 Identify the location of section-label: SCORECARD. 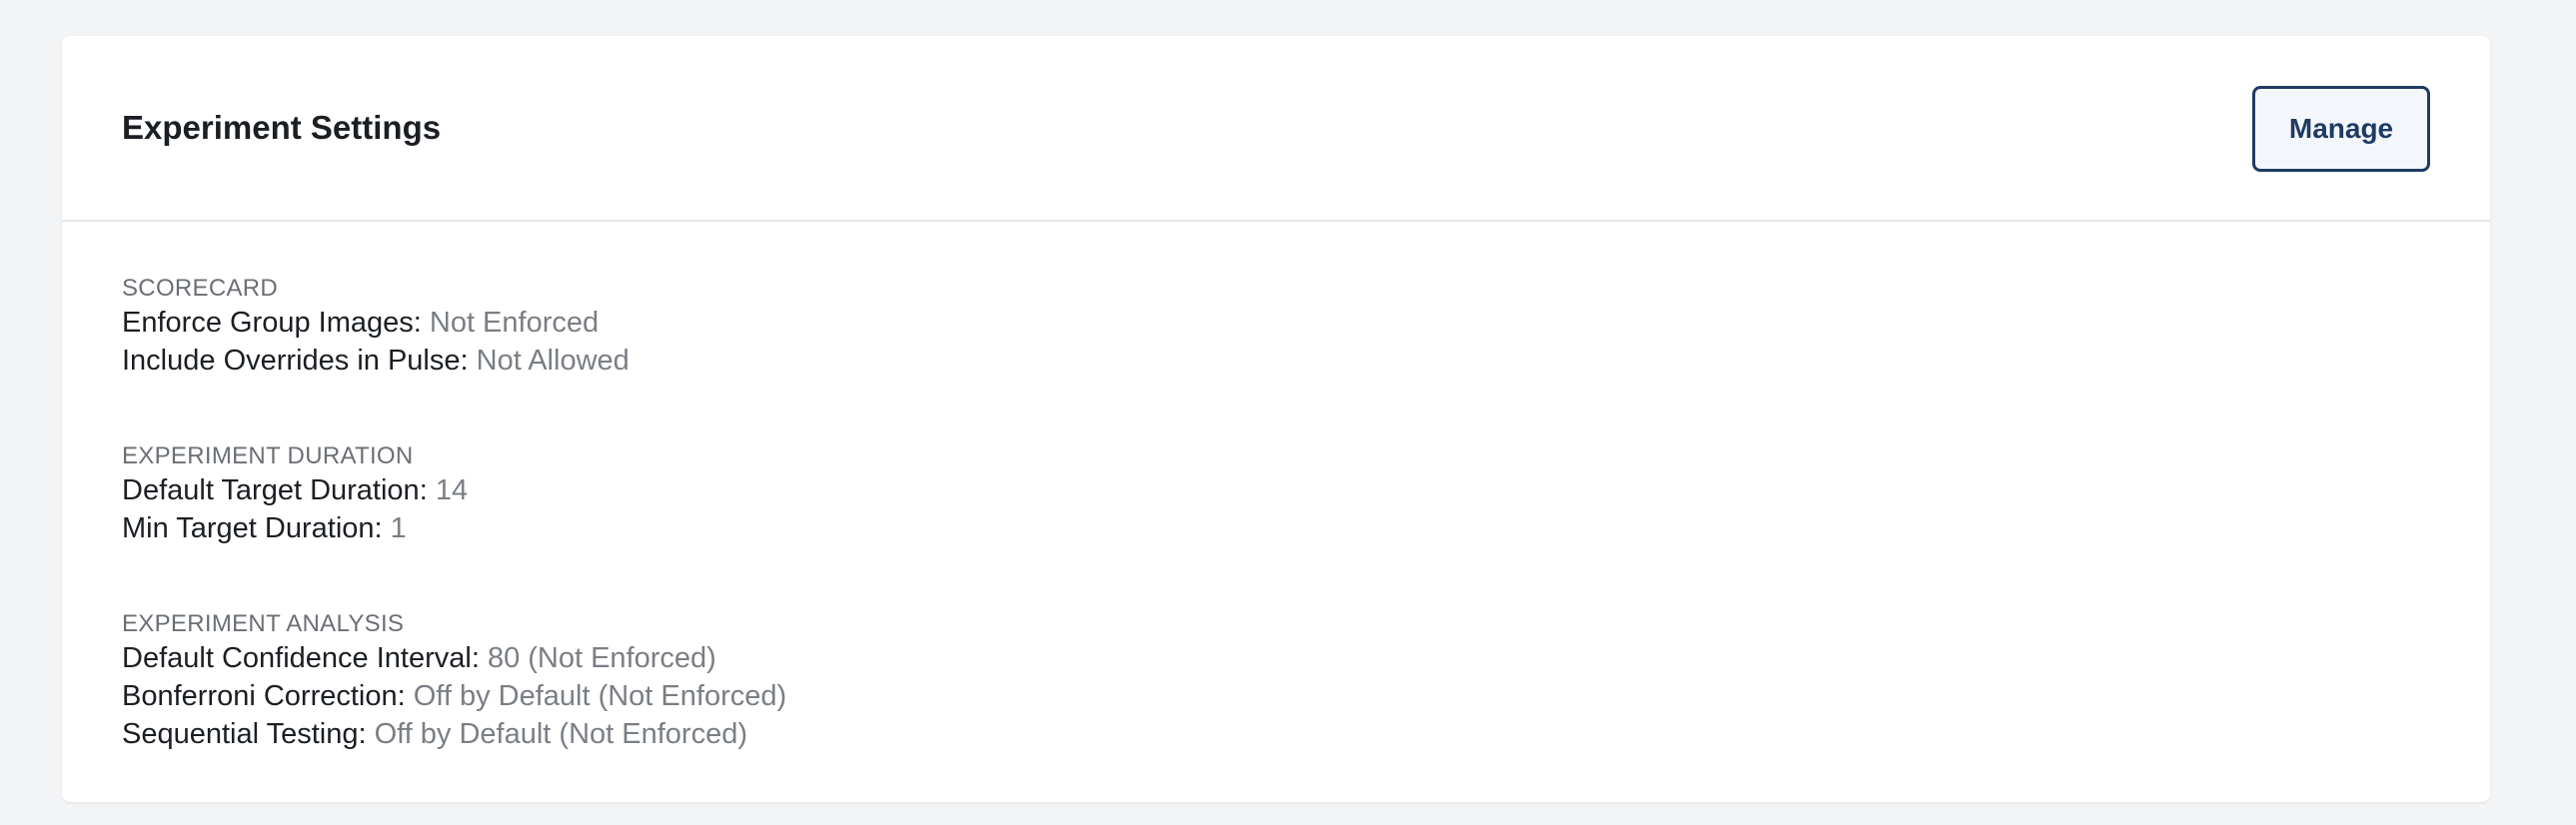
(200, 288).